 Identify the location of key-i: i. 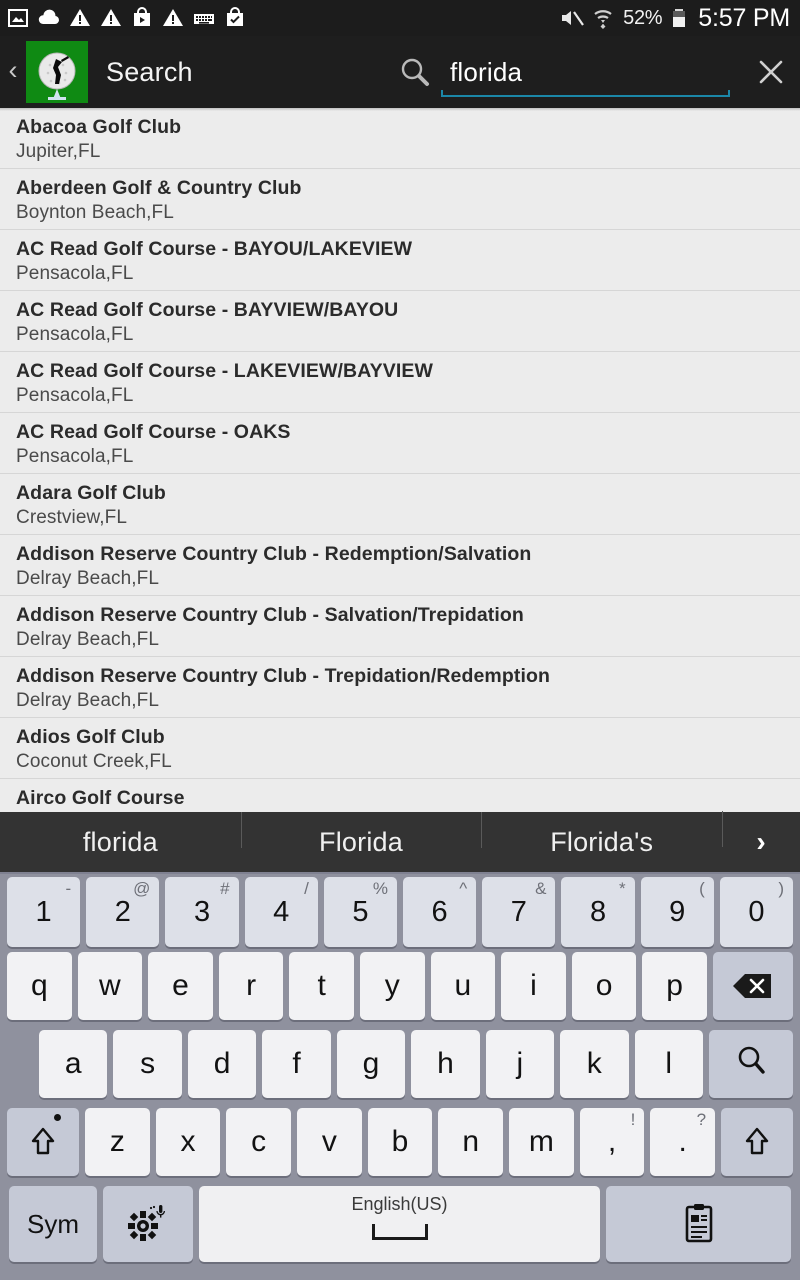
(533, 986).